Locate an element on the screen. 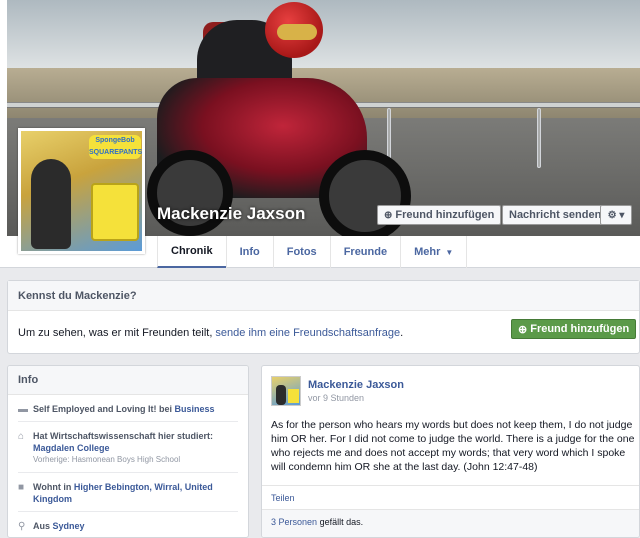 This screenshot has width=640, height=538. add-friend-button: ⊕ Freund hinzufügen is located at coordinates (439, 215).